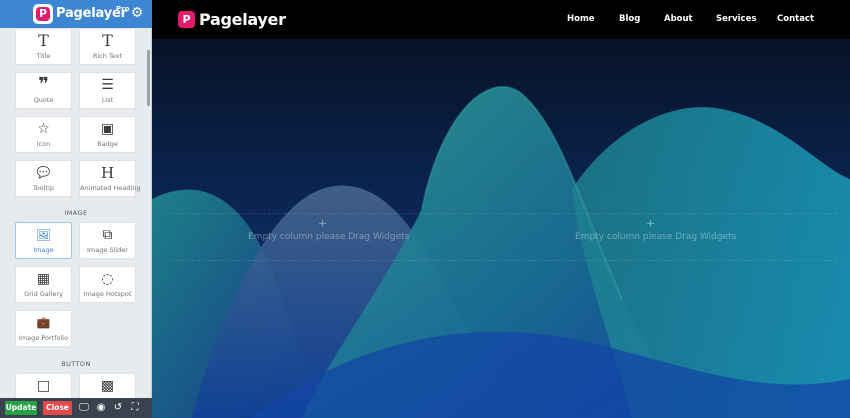 The width and height of the screenshot is (850, 418). Describe the element at coordinates (43, 294) in the screenshot. I see `widget-label: Grid Gallery` at that location.